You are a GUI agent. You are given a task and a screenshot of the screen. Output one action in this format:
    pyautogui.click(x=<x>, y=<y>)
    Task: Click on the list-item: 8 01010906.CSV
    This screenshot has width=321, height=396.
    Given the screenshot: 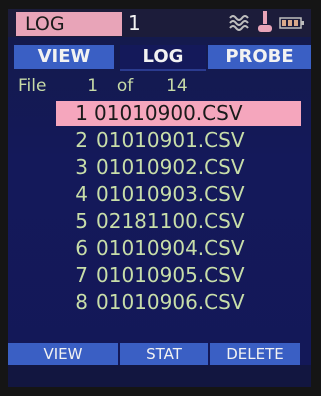 What is the action you would take?
    pyautogui.click(x=159, y=302)
    